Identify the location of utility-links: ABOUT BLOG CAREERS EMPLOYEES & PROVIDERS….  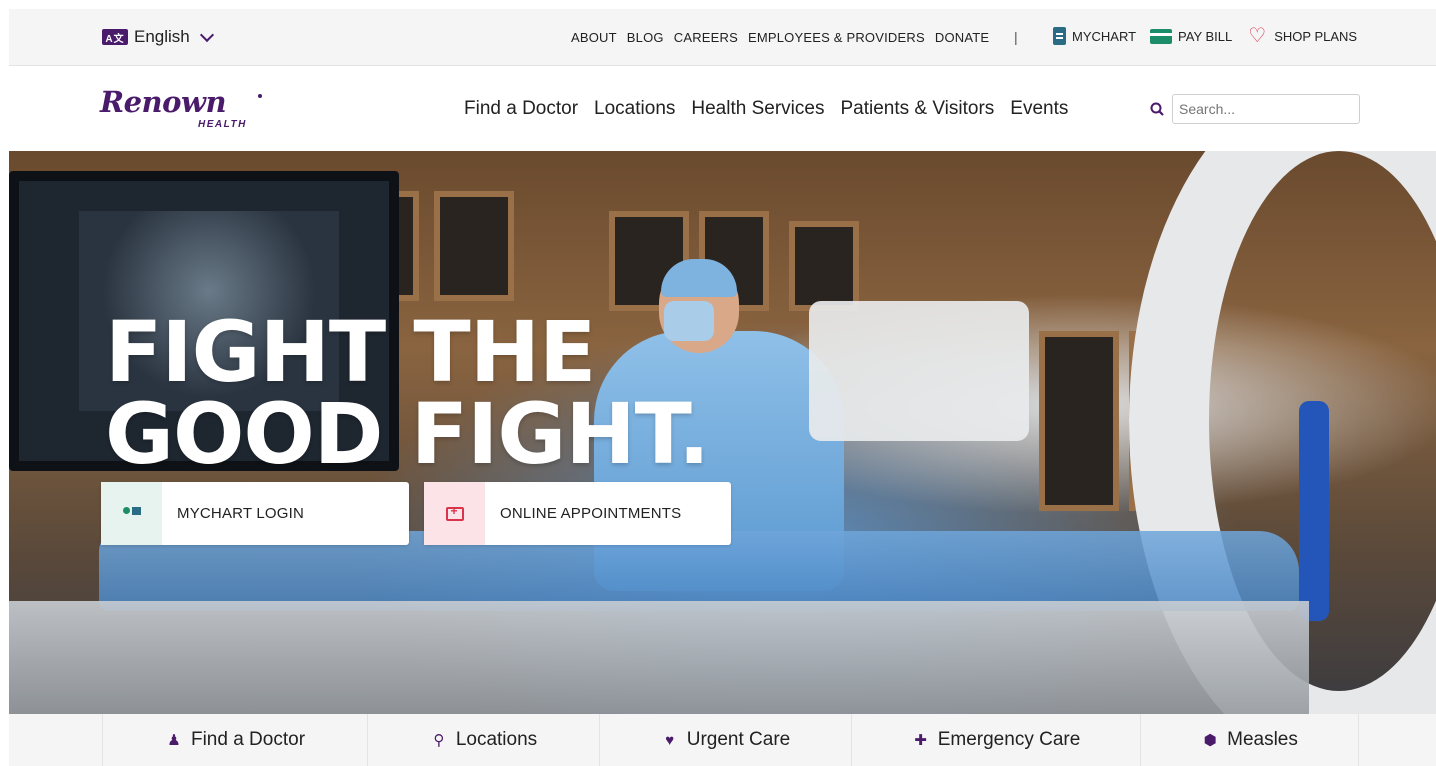
(780, 37).